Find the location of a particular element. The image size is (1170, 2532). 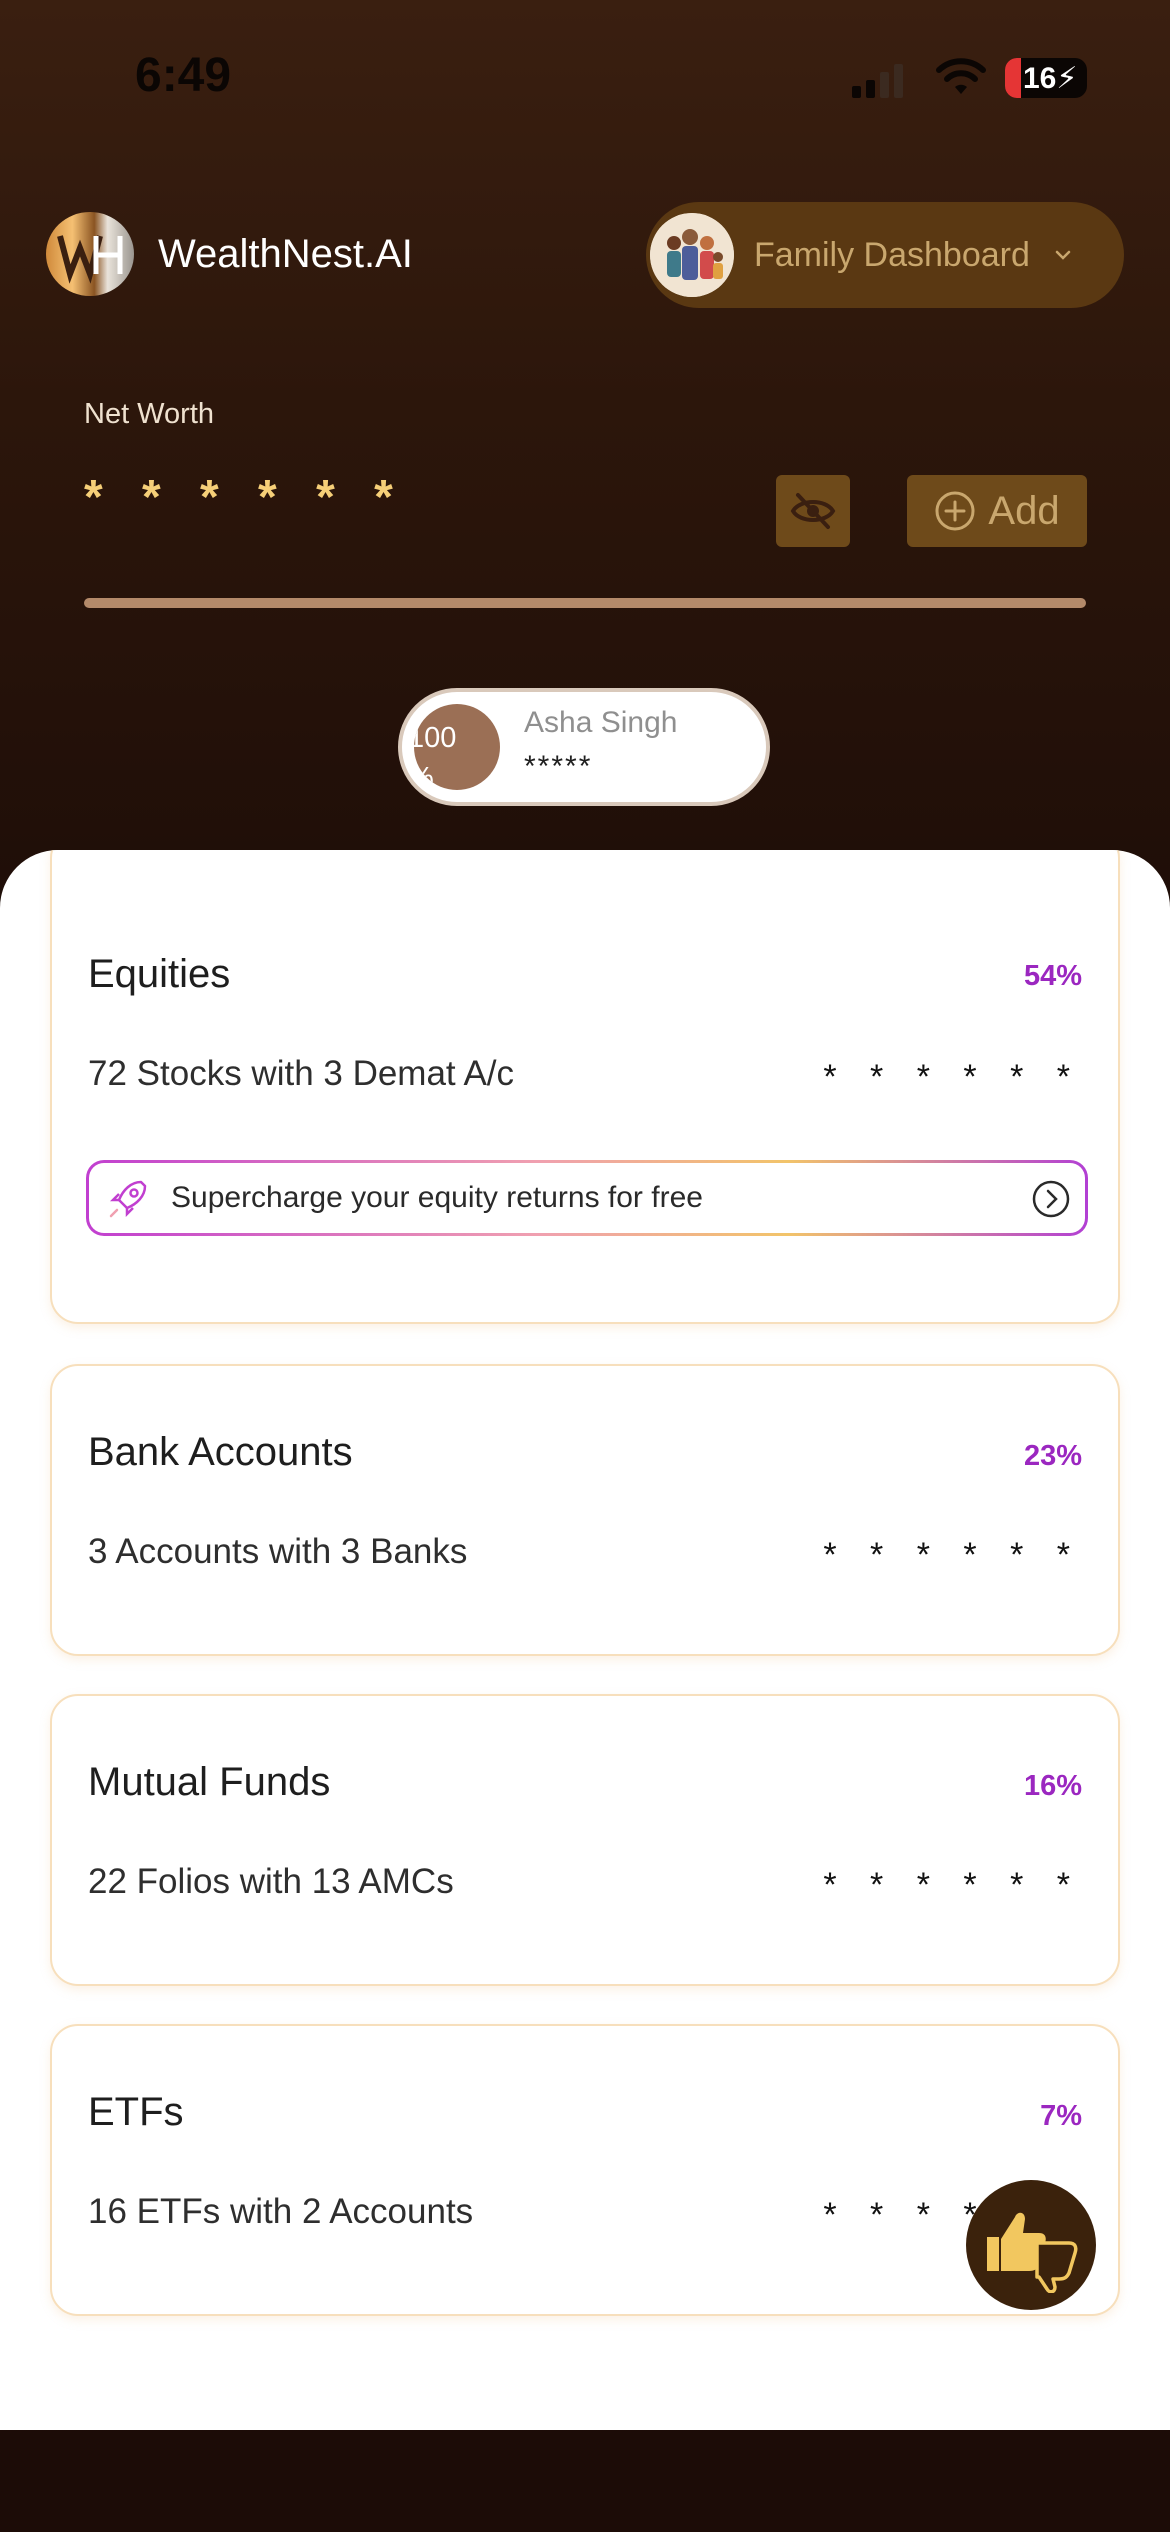

holding-percent: 7% is located at coordinates (1061, 2116).